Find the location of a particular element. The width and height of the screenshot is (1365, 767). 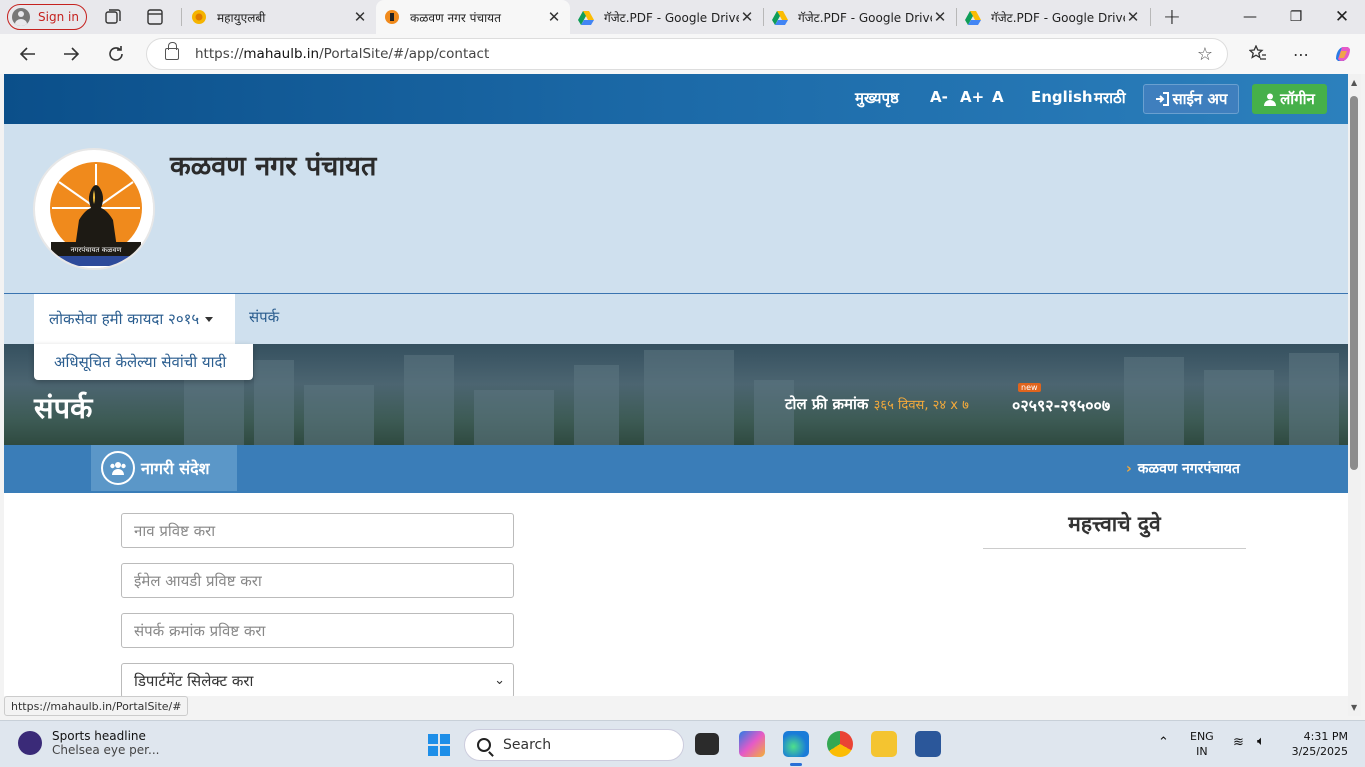

show-hidden-icons-icon: ⌃ is located at coordinates (1163, 742).